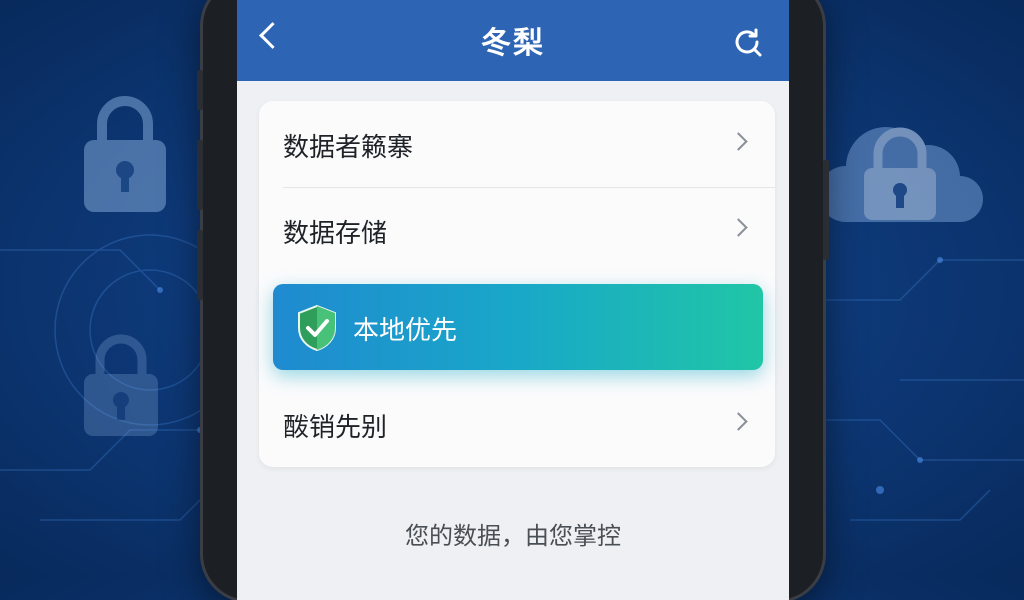 The width and height of the screenshot is (1024, 600). Describe the element at coordinates (517, 424) in the screenshot. I see `menu-item-account: 酦销先别` at that location.